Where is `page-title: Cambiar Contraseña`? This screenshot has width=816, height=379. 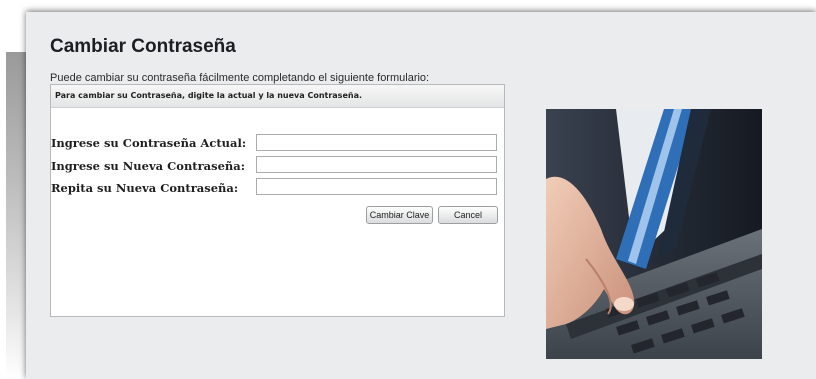
page-title: Cambiar Contraseña is located at coordinates (143, 46).